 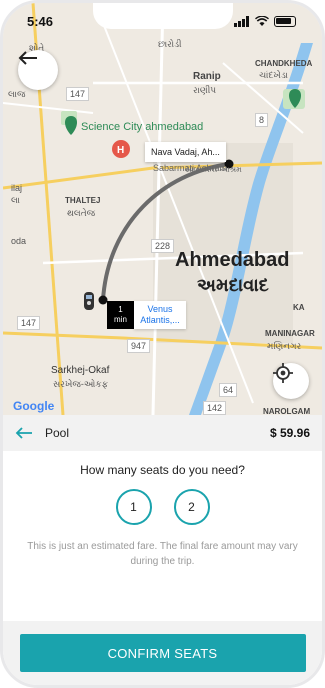 What do you see at coordinates (160, 309) in the screenshot?
I see `dropoff-line-1: Venus` at bounding box center [160, 309].